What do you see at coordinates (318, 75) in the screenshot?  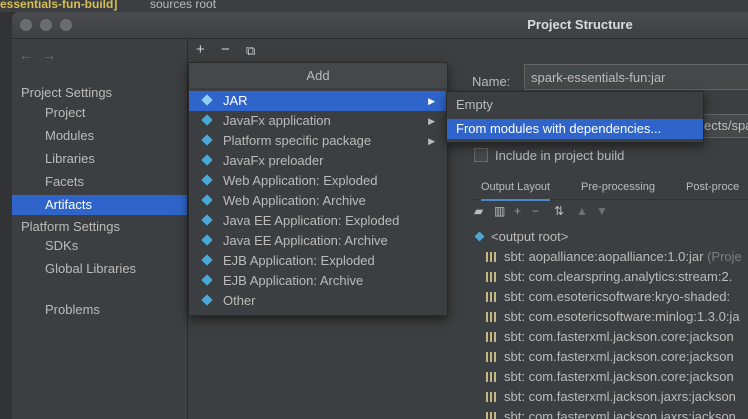 I see `add-menu-title: Add` at bounding box center [318, 75].